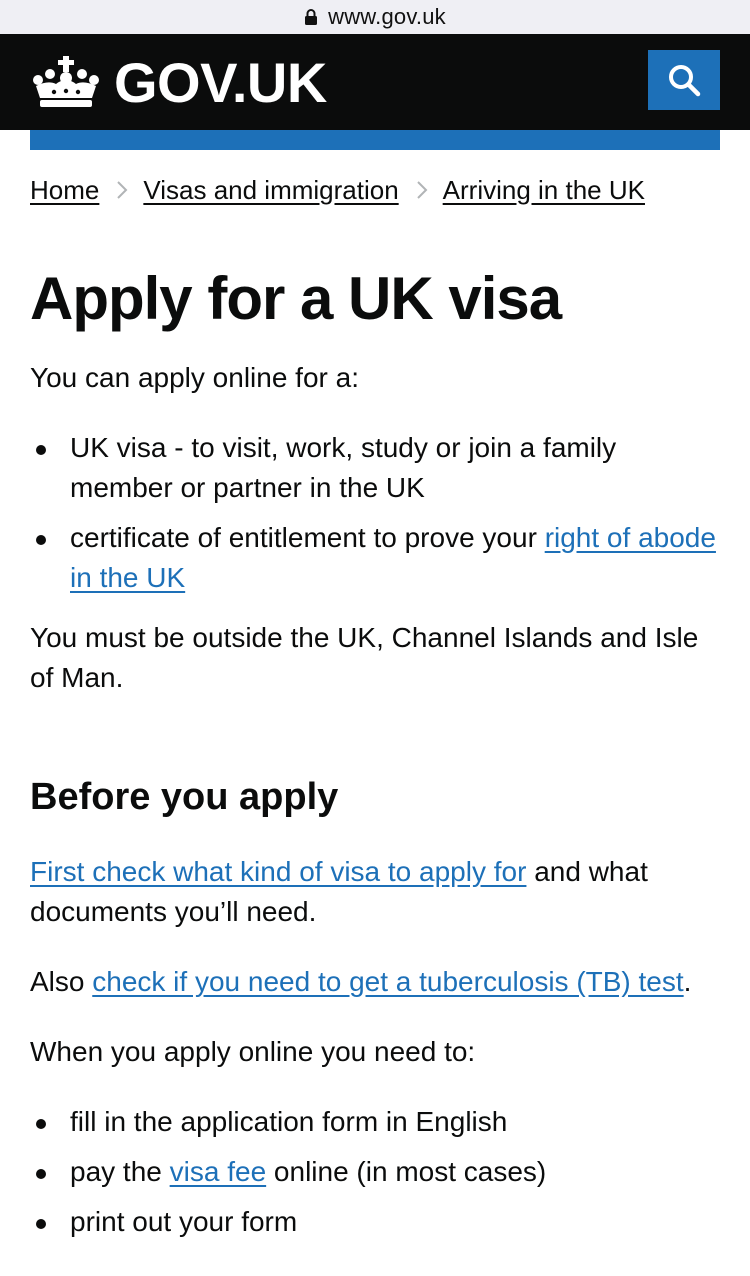 The image size is (750, 1276). Describe the element at coordinates (218, 1171) in the screenshot. I see `visa-fee-link: visa fee` at that location.